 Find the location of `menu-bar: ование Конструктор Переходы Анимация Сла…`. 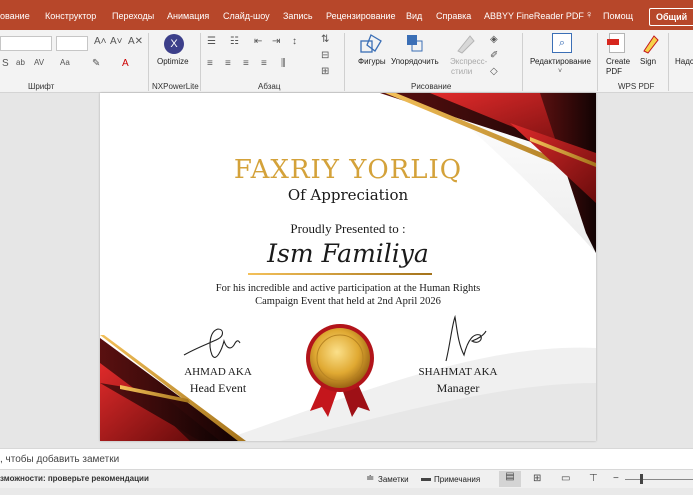

menu-bar: ование Конструктор Переходы Анимация Сла… is located at coordinates (346, 15).